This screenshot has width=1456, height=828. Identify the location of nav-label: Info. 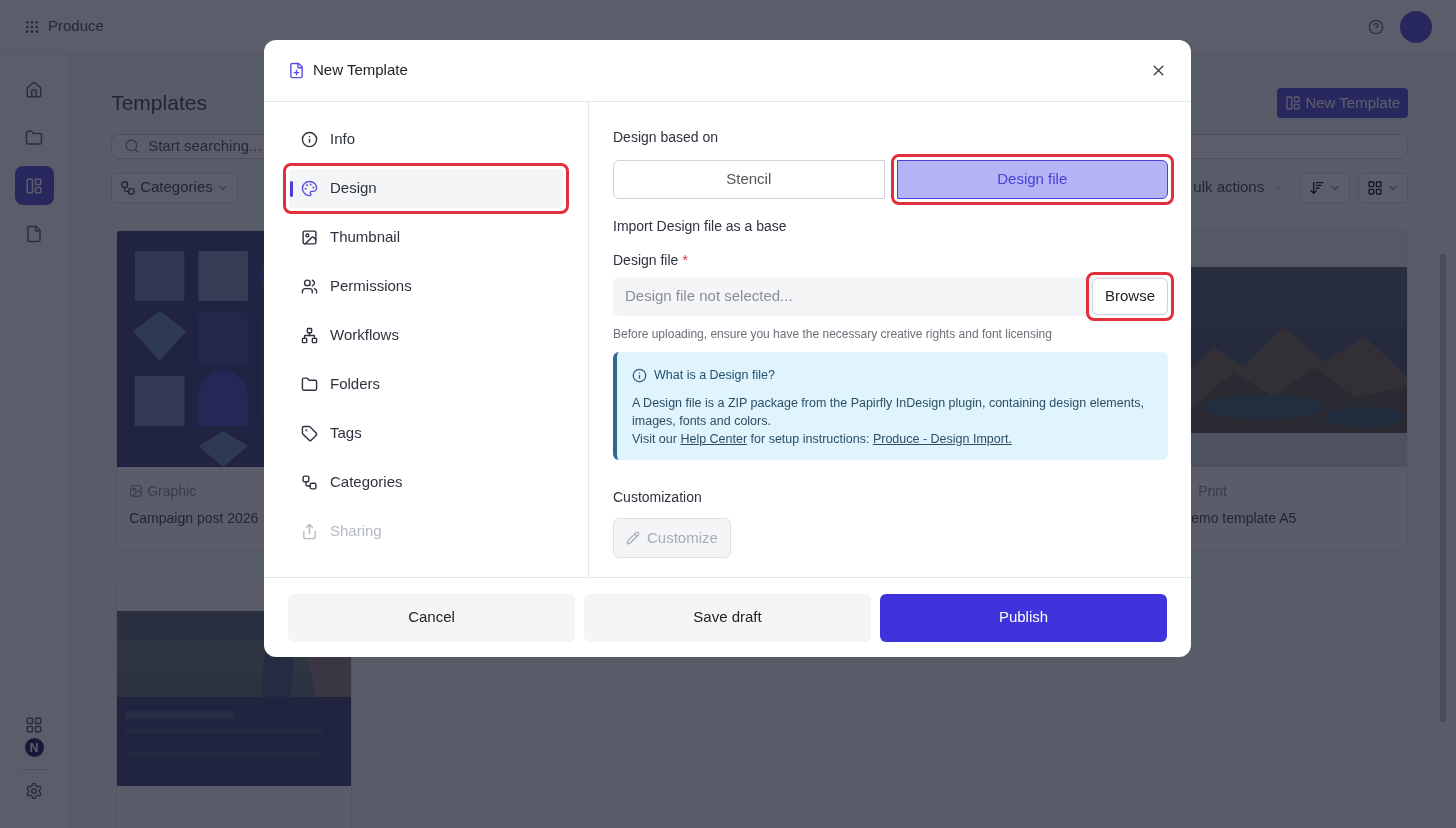
(343, 139).